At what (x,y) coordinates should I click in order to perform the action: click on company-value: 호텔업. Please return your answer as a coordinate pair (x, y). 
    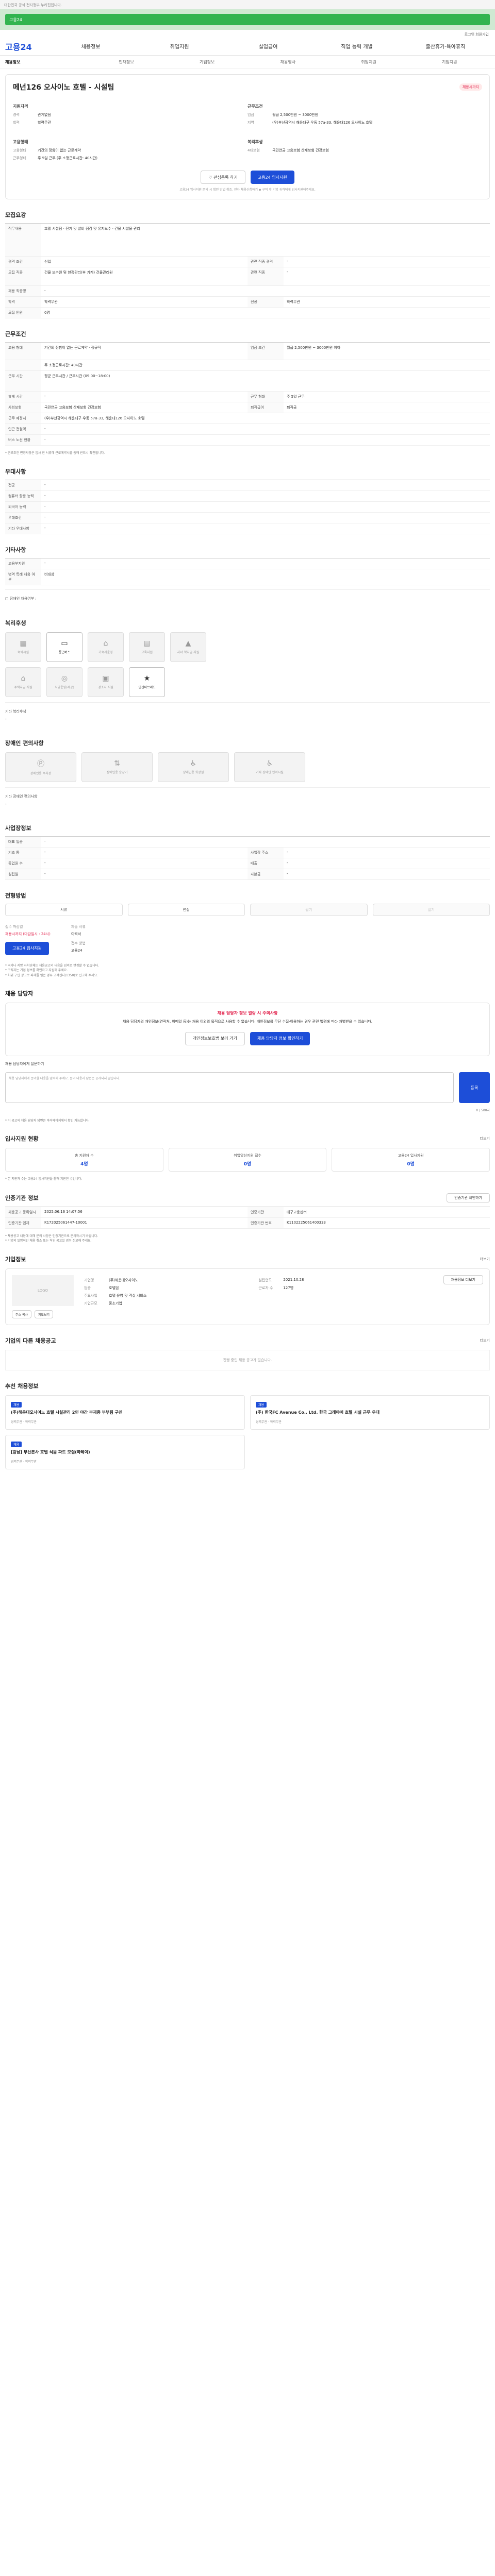
    Looking at the image, I should click on (114, 1288).